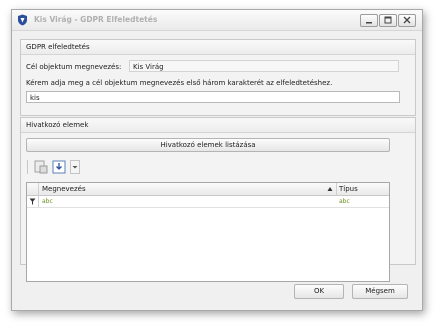 Image resolution: width=441 pixels, height=331 pixels. I want to click on column-header-name: Megnevezés, so click(64, 189).